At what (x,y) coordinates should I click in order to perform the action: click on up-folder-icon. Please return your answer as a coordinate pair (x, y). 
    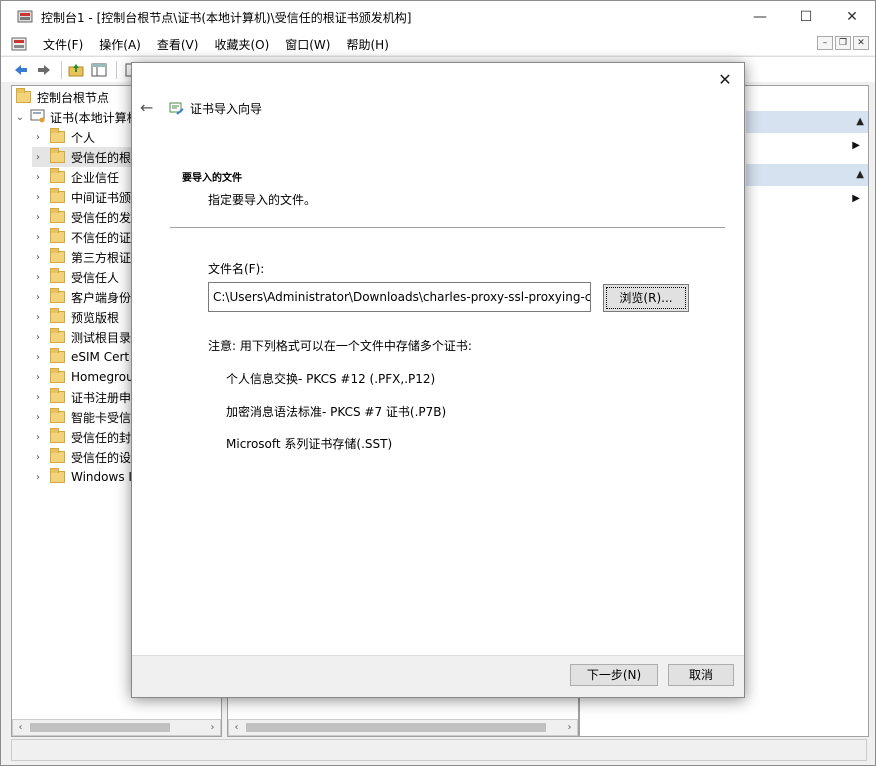
    Looking at the image, I should click on (76, 70).